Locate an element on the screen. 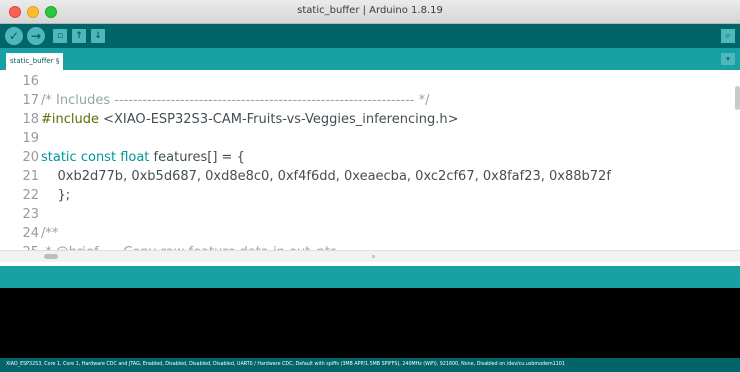 The image size is (740, 372). code-token: float is located at coordinates (135, 157).